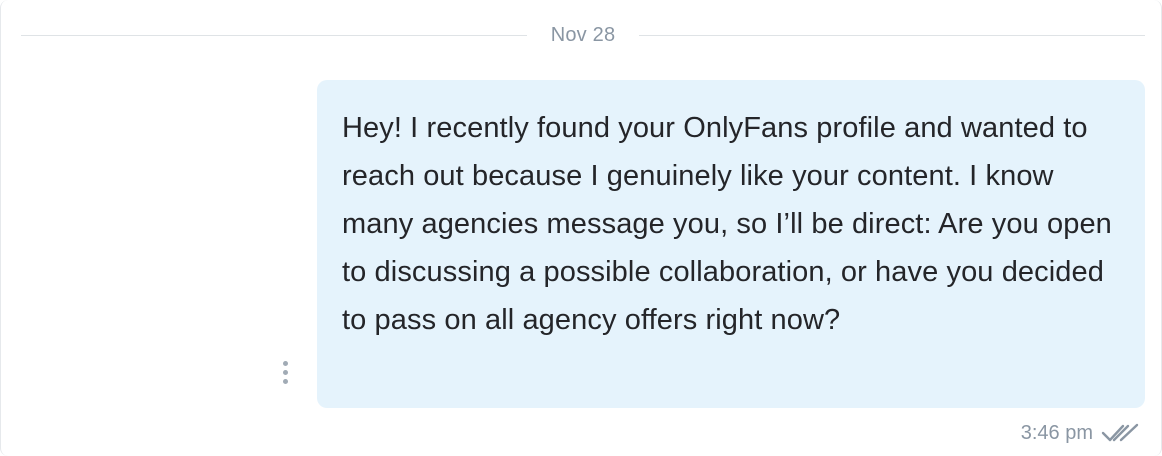 The image size is (1162, 456). I want to click on message-timestamp: 3:46 pm, so click(1056, 432).